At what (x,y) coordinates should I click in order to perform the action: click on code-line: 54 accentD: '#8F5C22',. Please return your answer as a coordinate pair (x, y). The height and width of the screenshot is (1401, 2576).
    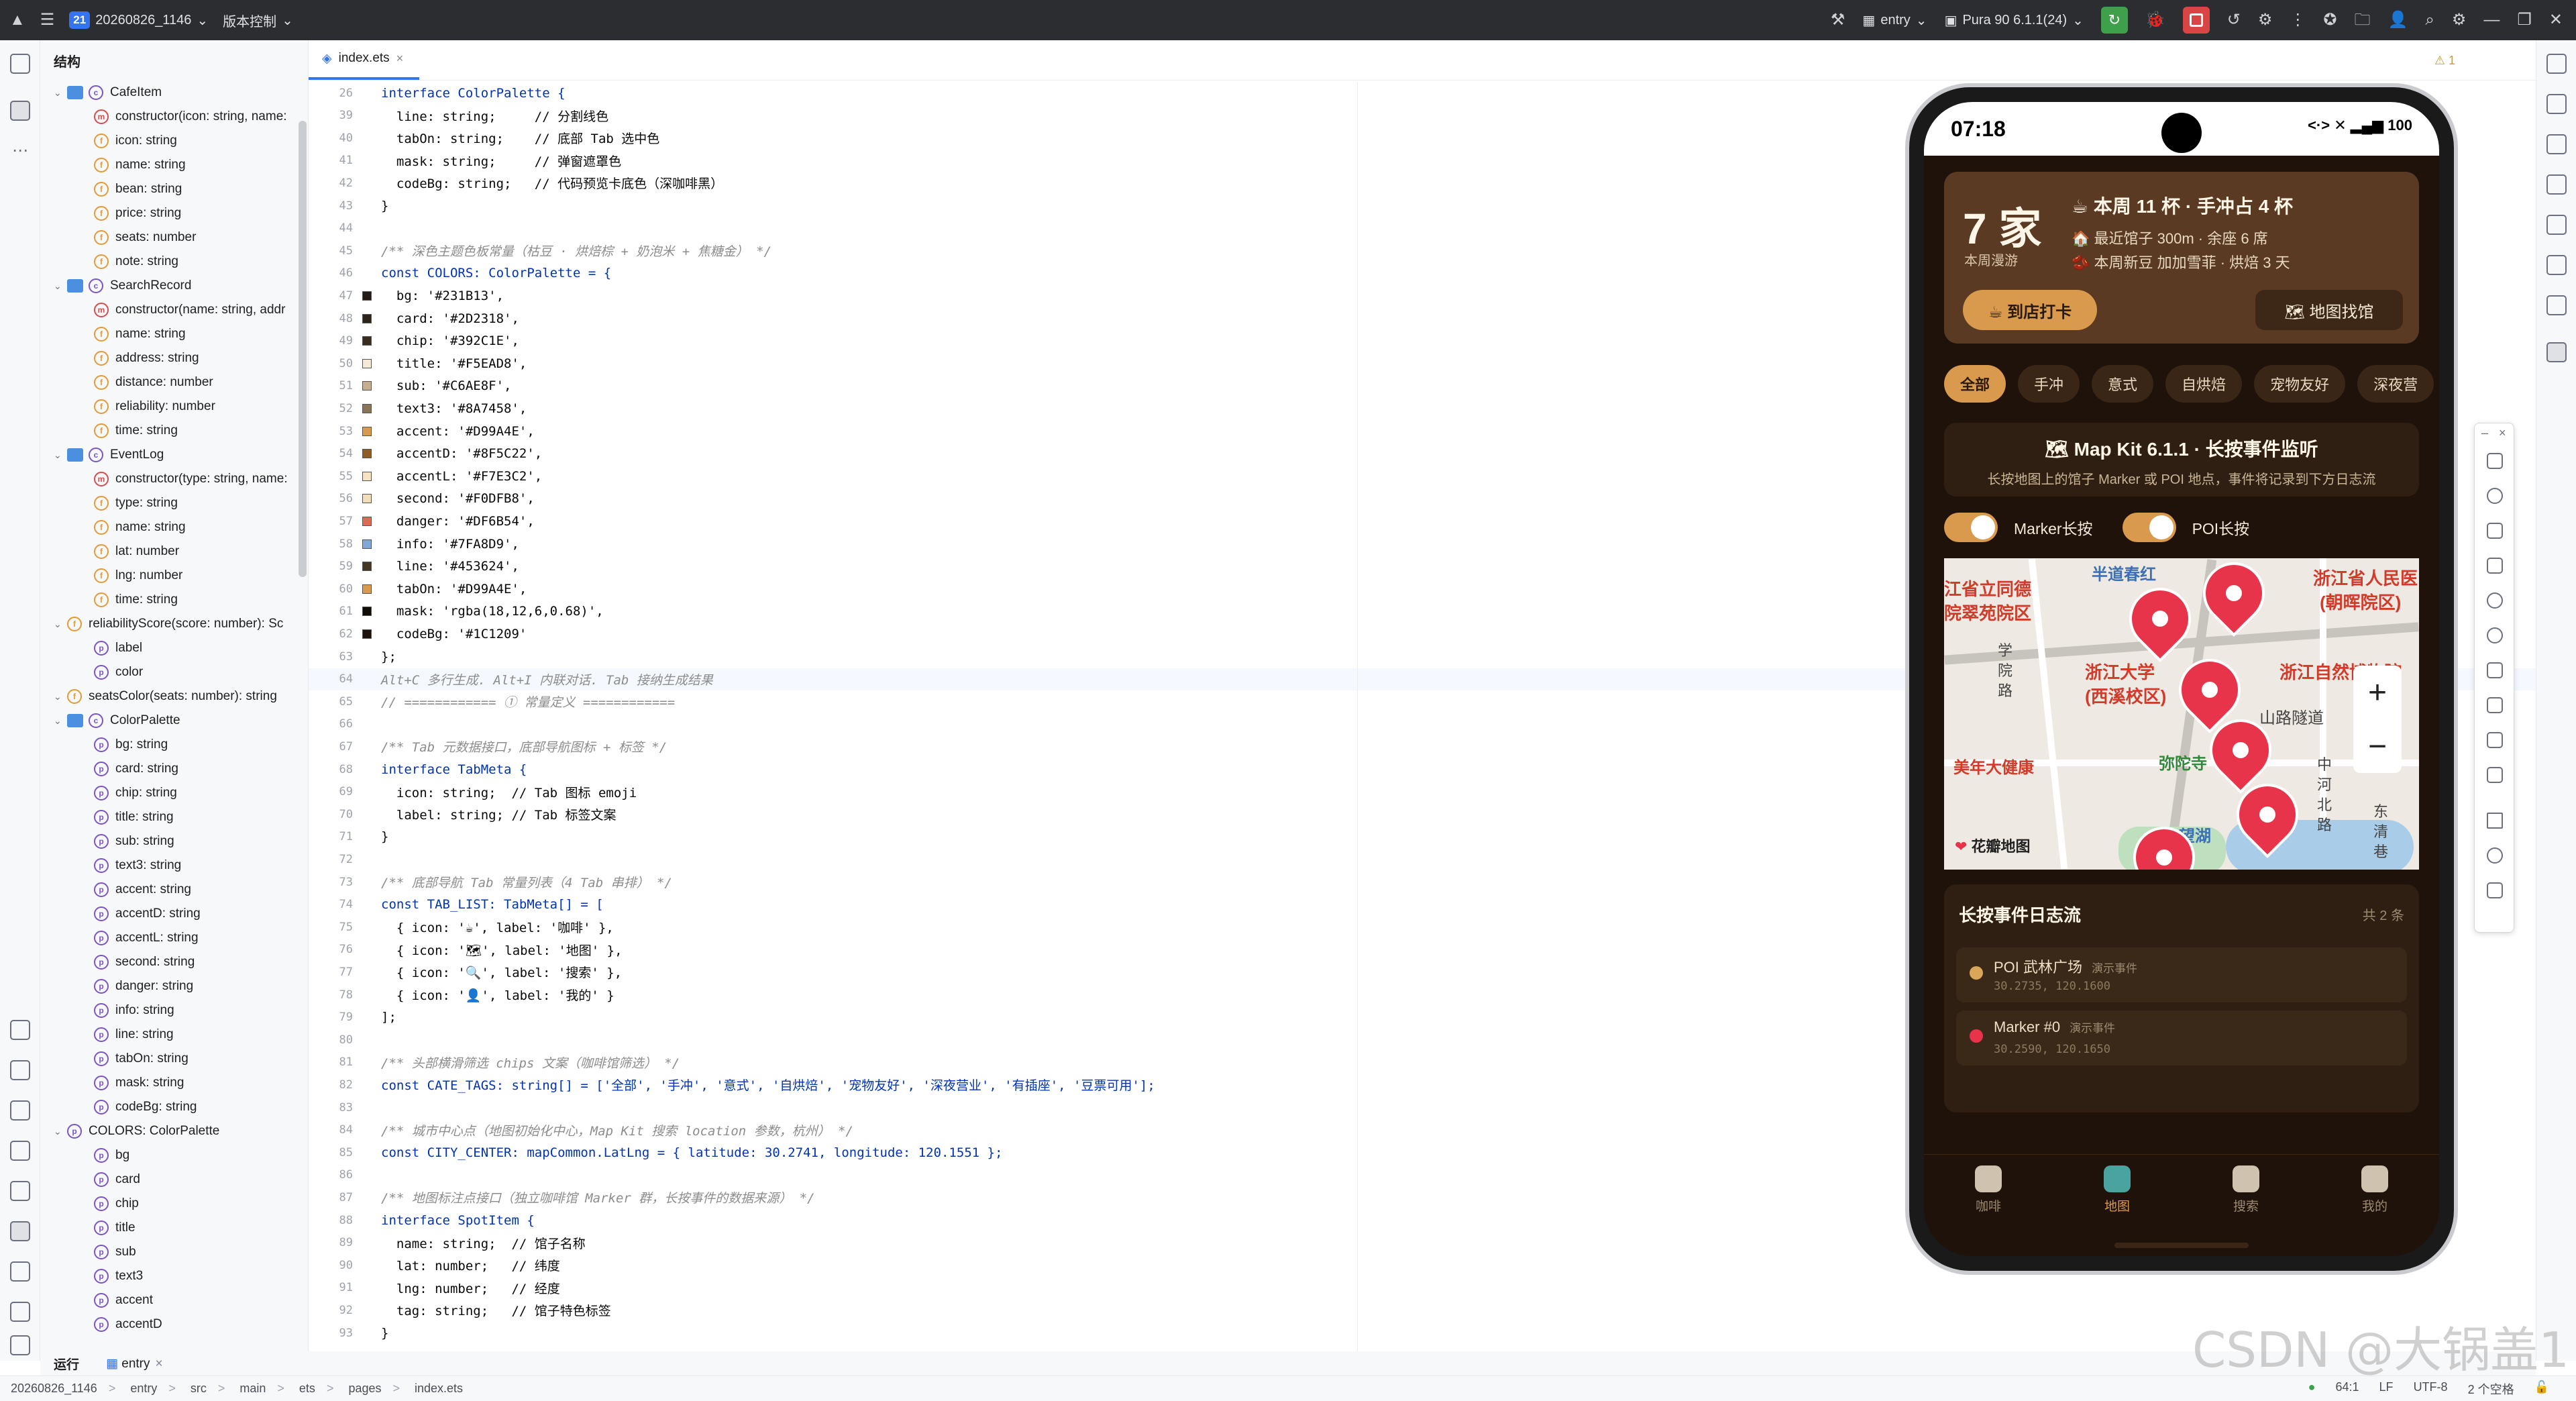
    Looking at the image, I should click on (832, 454).